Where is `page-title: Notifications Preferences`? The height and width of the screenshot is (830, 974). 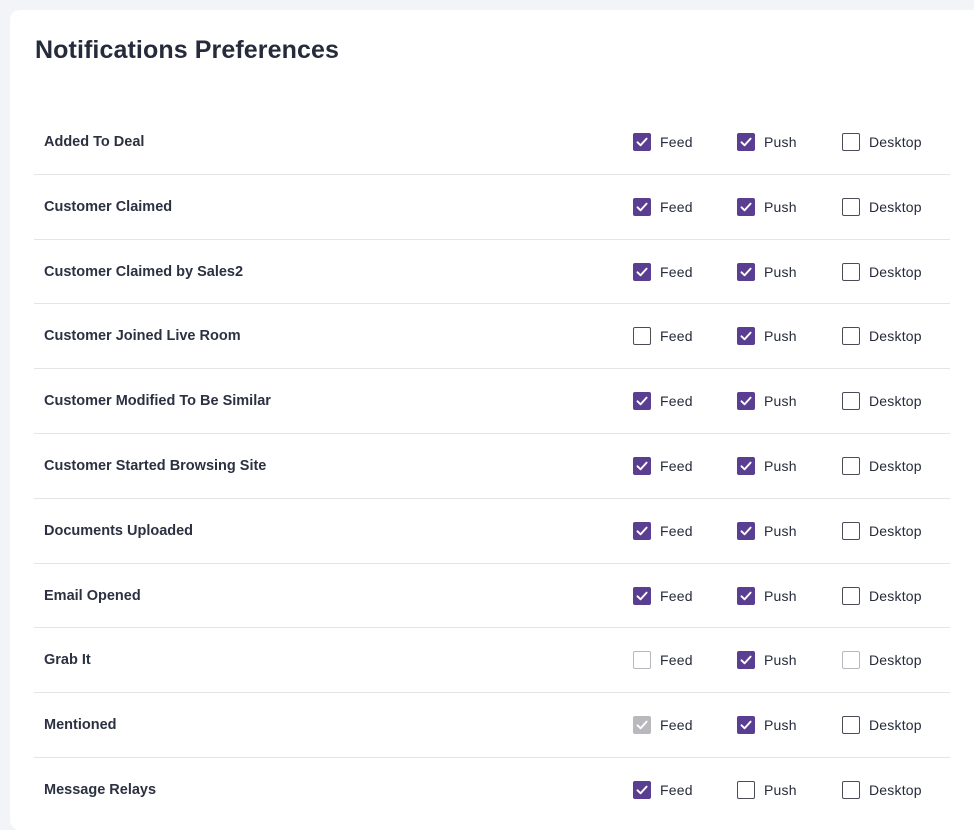 page-title: Notifications Preferences is located at coordinates (187, 50).